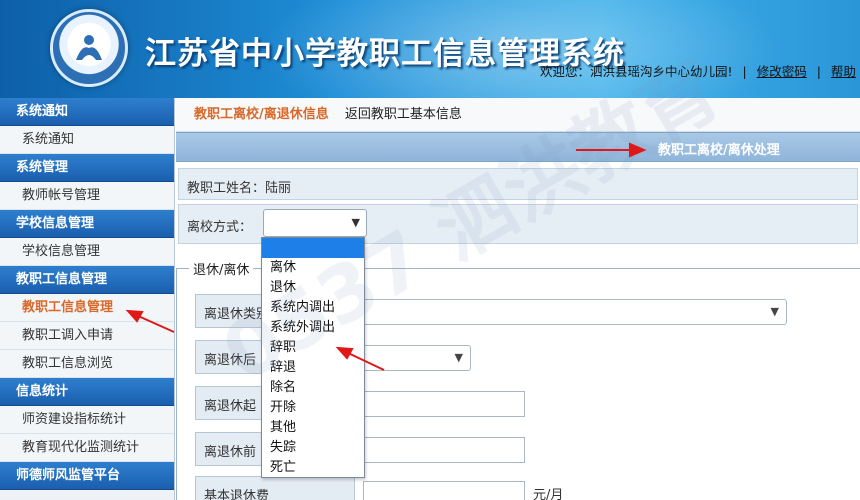  Describe the element at coordinates (313, 388) in the screenshot. I see `dropdown-option: 除名` at that location.